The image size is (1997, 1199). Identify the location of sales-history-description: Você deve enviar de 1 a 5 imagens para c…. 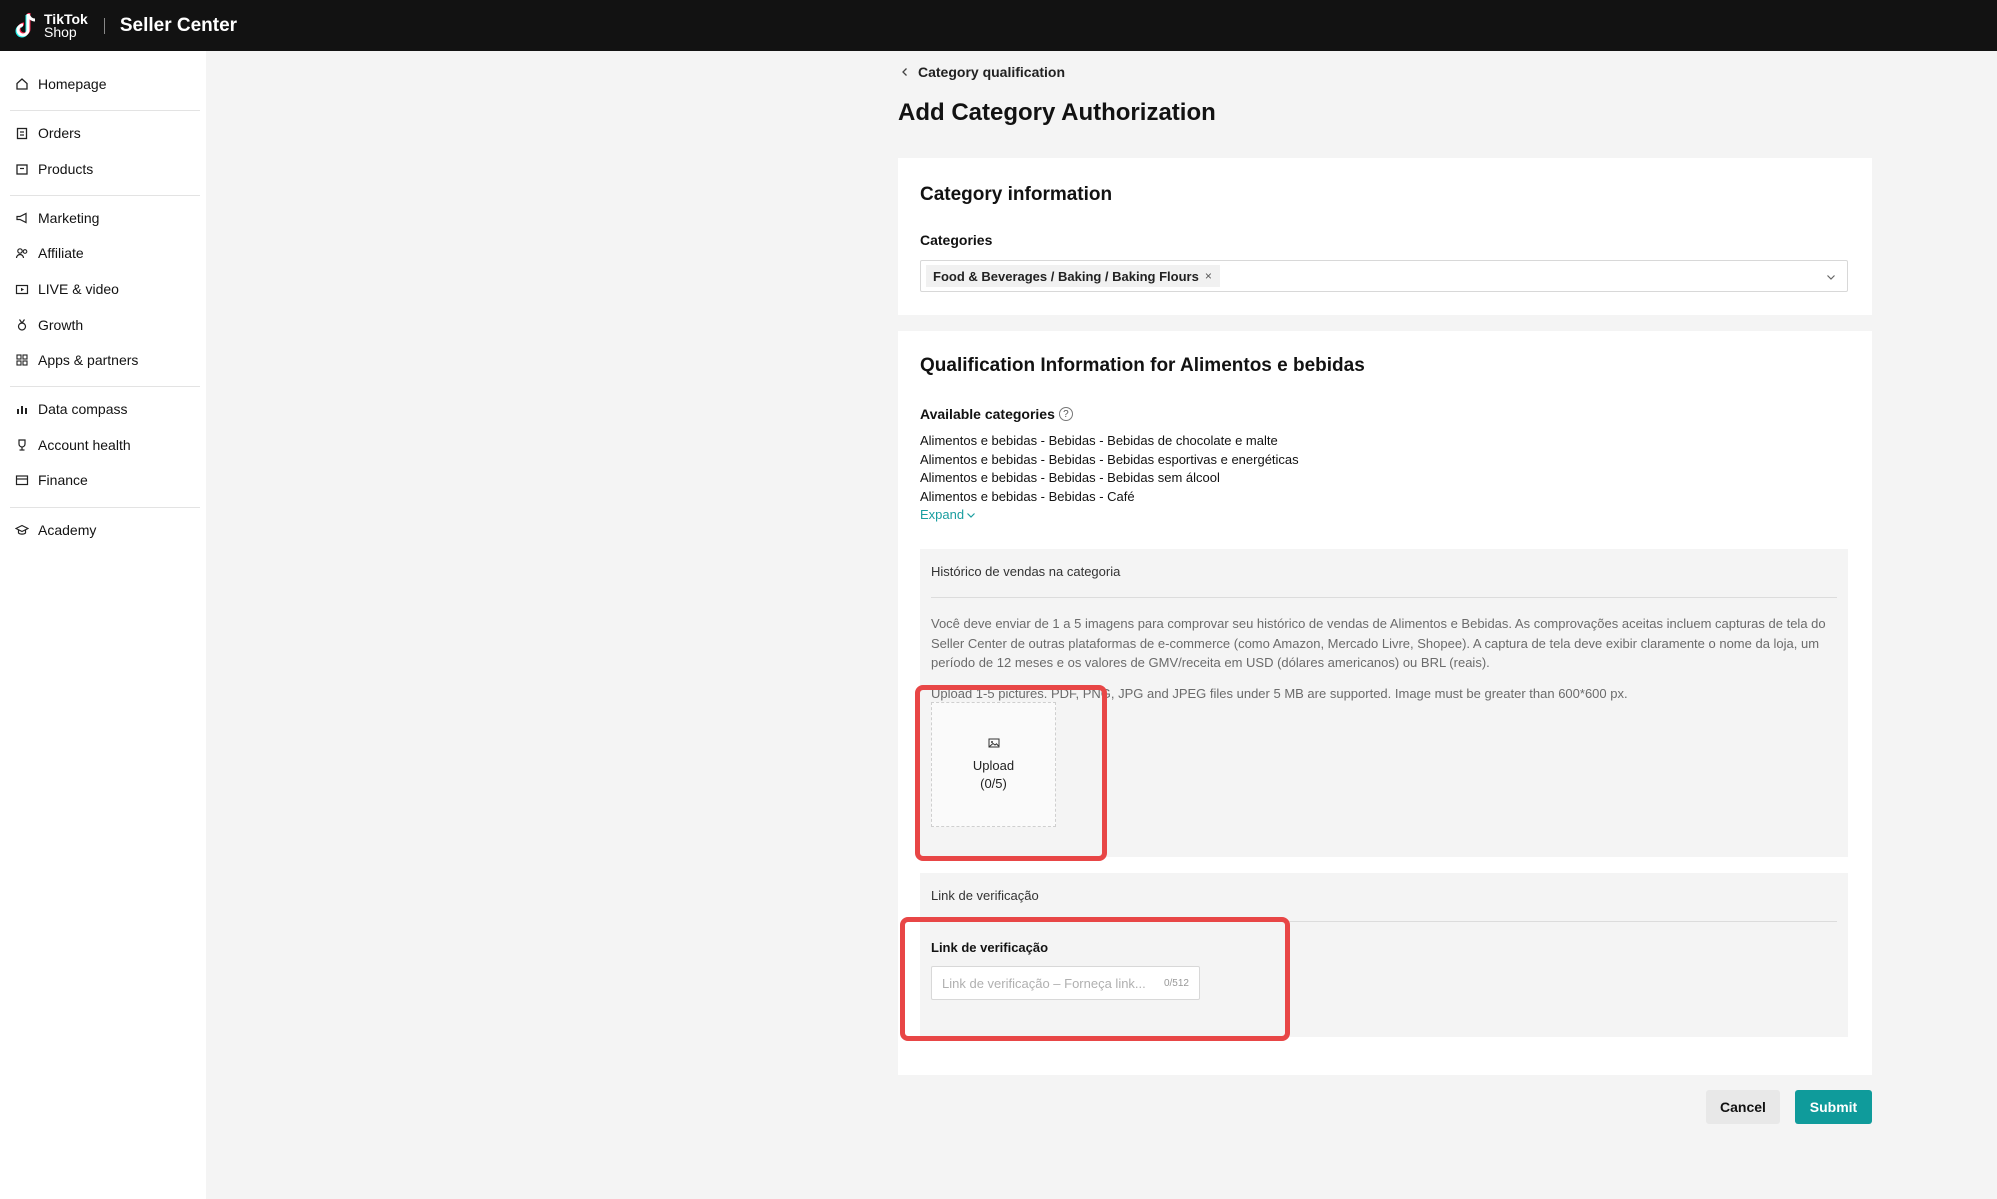
(1378, 643).